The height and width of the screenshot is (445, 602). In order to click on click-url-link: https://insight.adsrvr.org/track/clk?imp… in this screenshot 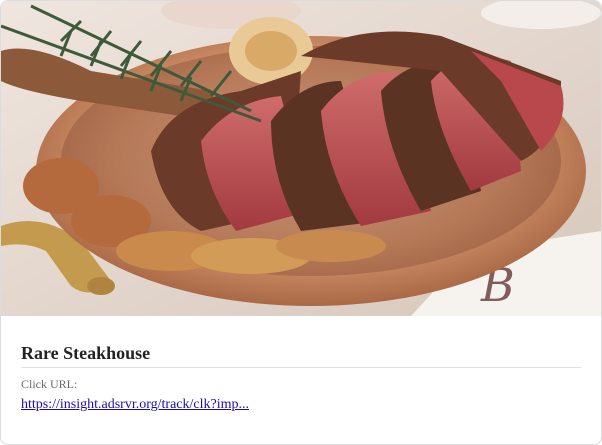, I will do `click(135, 405)`.